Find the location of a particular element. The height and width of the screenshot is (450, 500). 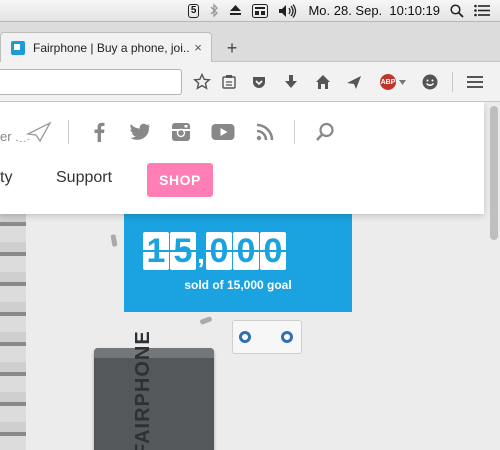

youtube-icon is located at coordinates (223, 132).